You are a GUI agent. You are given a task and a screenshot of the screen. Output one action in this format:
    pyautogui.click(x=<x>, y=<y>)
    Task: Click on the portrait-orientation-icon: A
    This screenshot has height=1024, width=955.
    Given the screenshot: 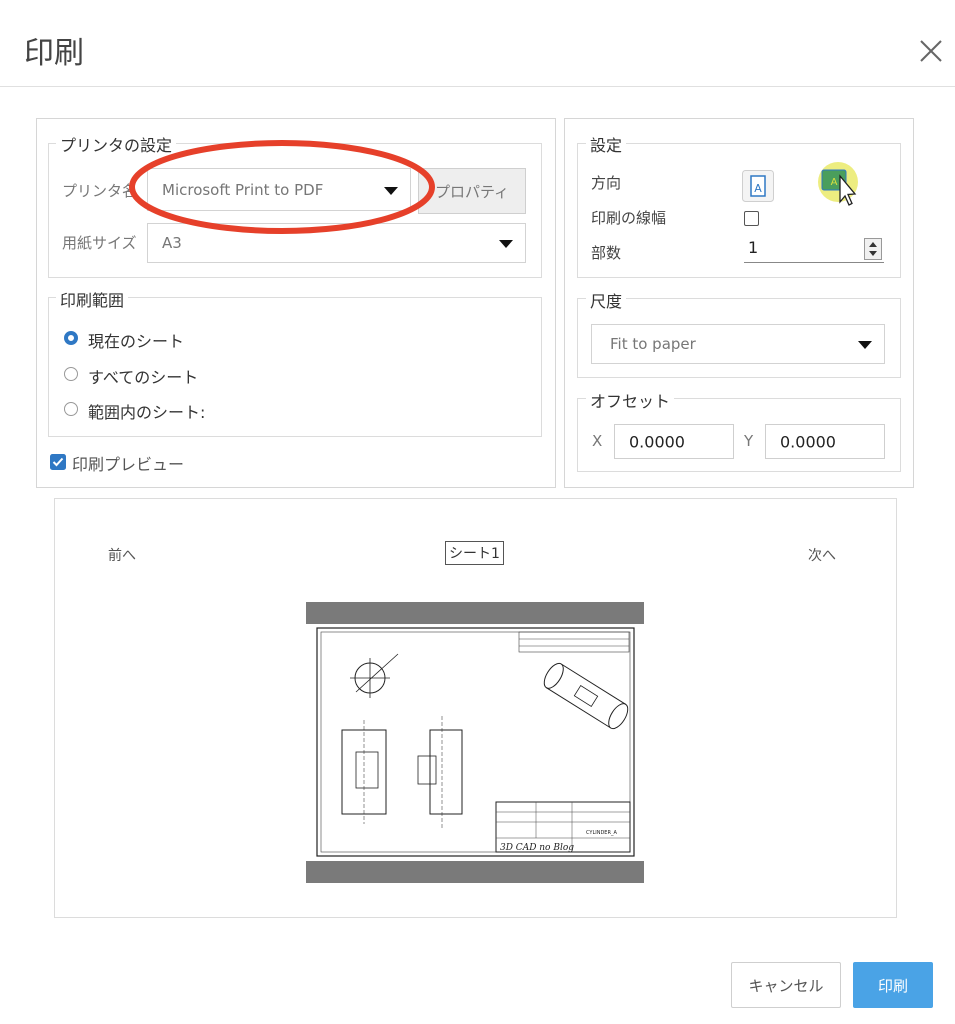 What is the action you would take?
    pyautogui.click(x=758, y=186)
    